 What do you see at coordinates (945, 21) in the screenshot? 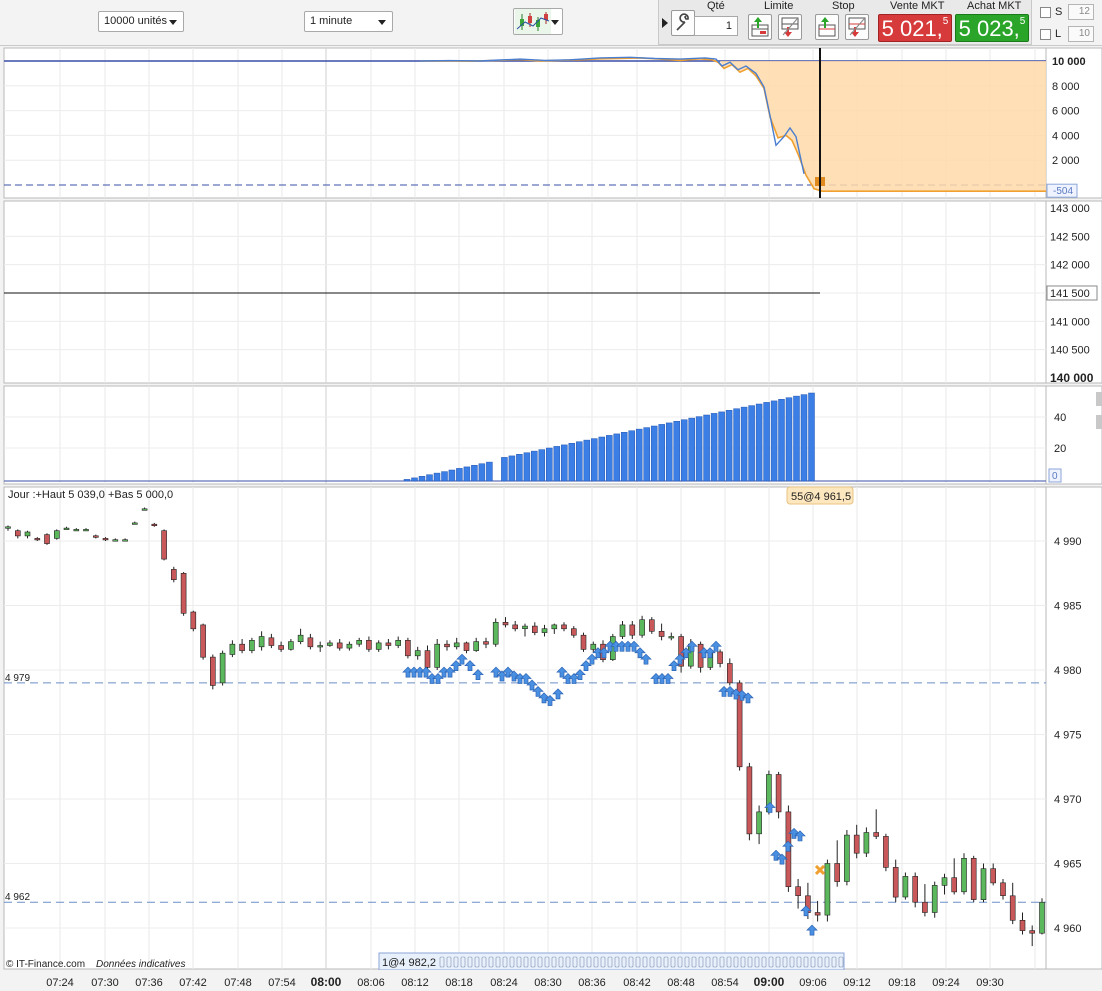
I see `sell-price-decimal: 5` at bounding box center [945, 21].